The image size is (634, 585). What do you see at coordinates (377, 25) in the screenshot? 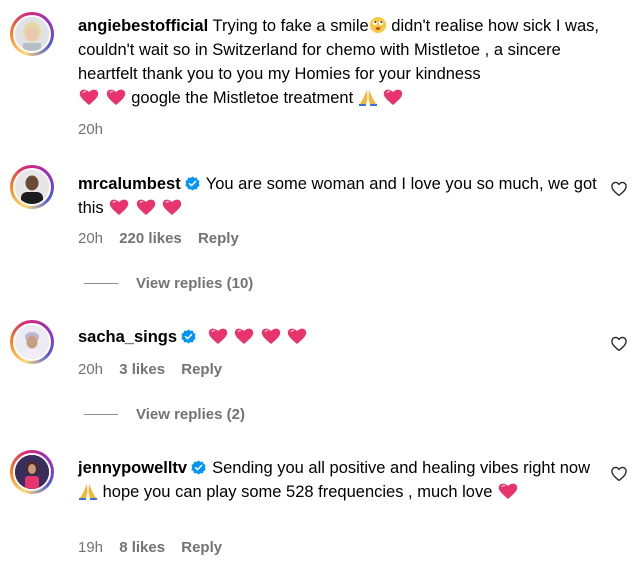
I see `rolling-eyes-emoji-icon` at bounding box center [377, 25].